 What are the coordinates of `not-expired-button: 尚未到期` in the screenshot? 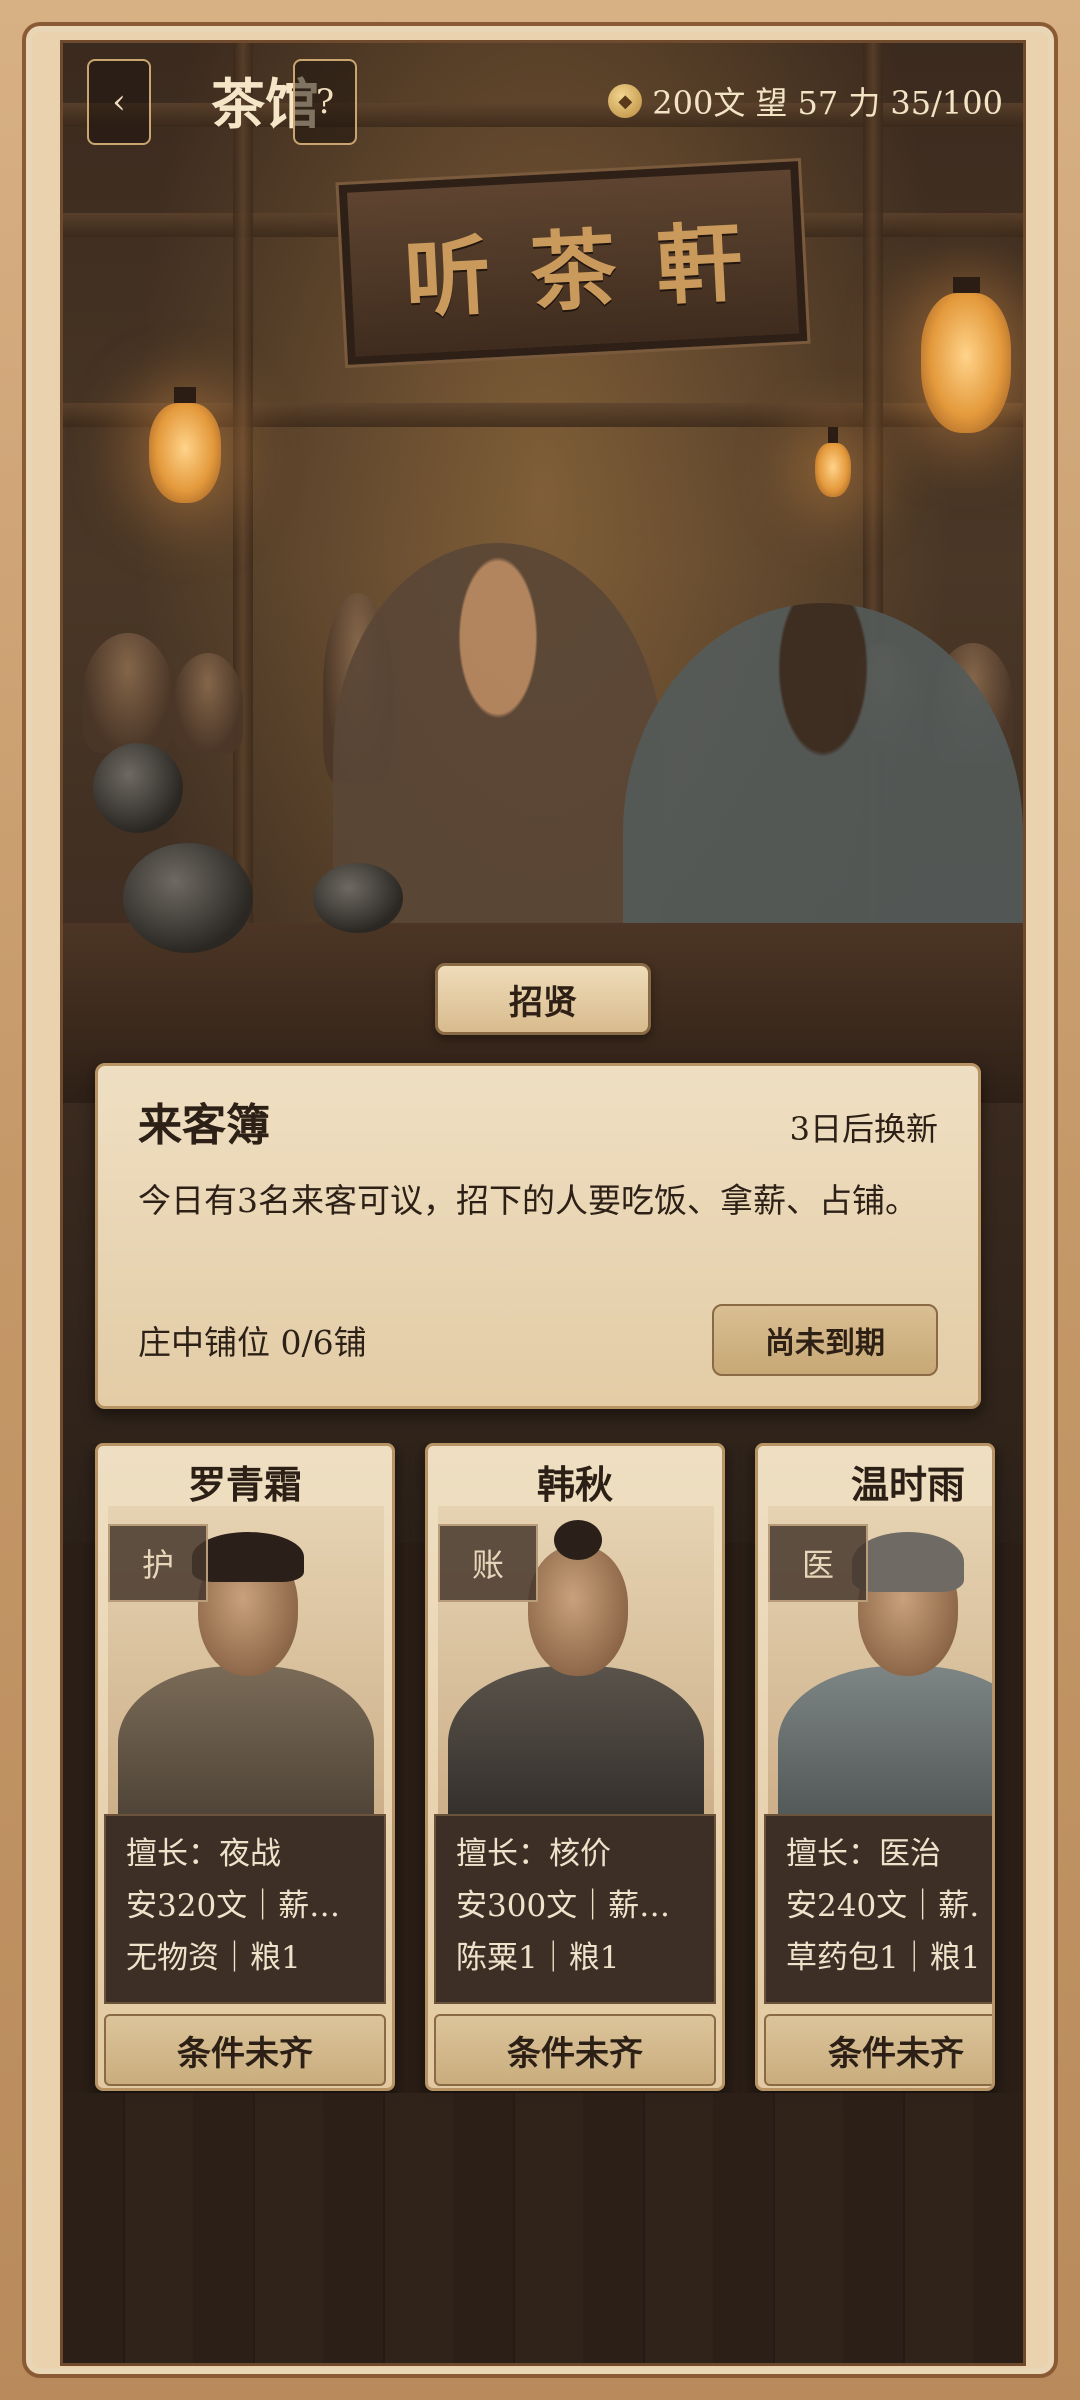 It's located at (825, 1340).